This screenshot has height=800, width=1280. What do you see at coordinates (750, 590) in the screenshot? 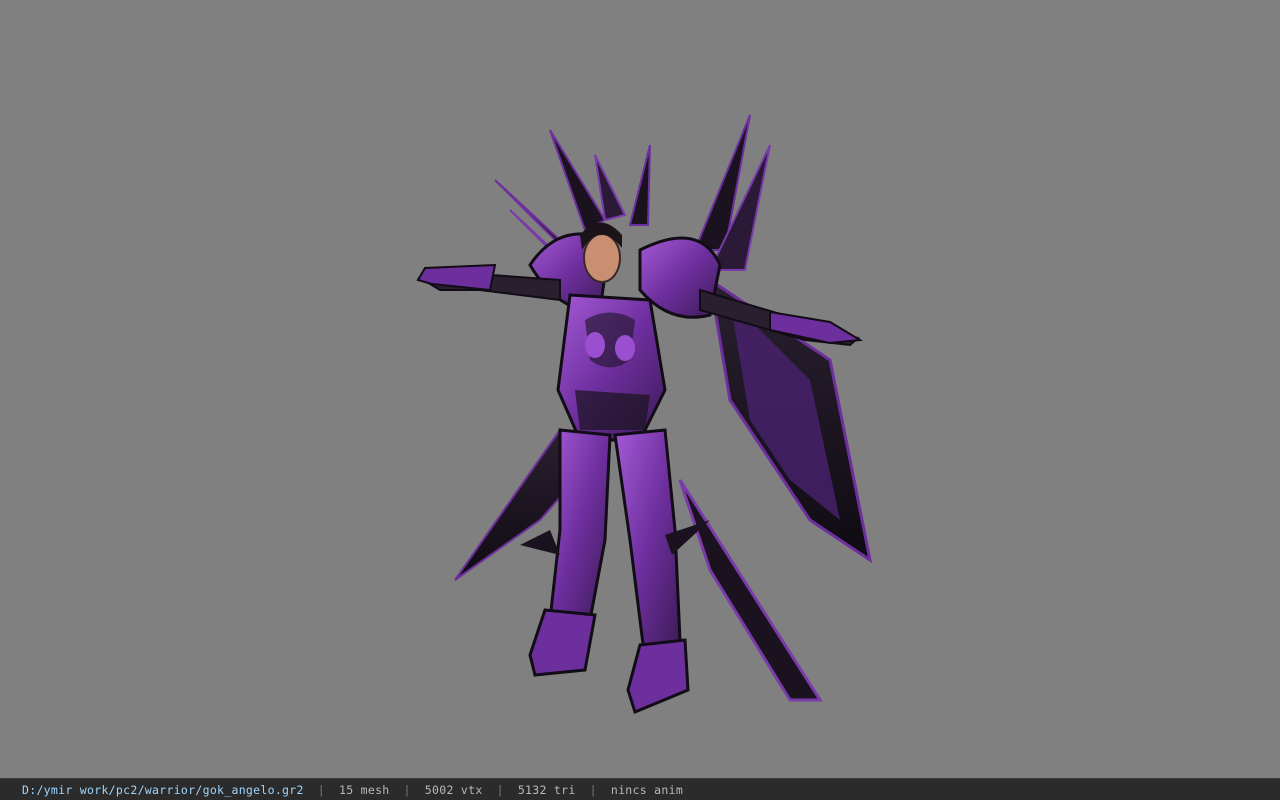
I see `right-cape-blade` at bounding box center [750, 590].